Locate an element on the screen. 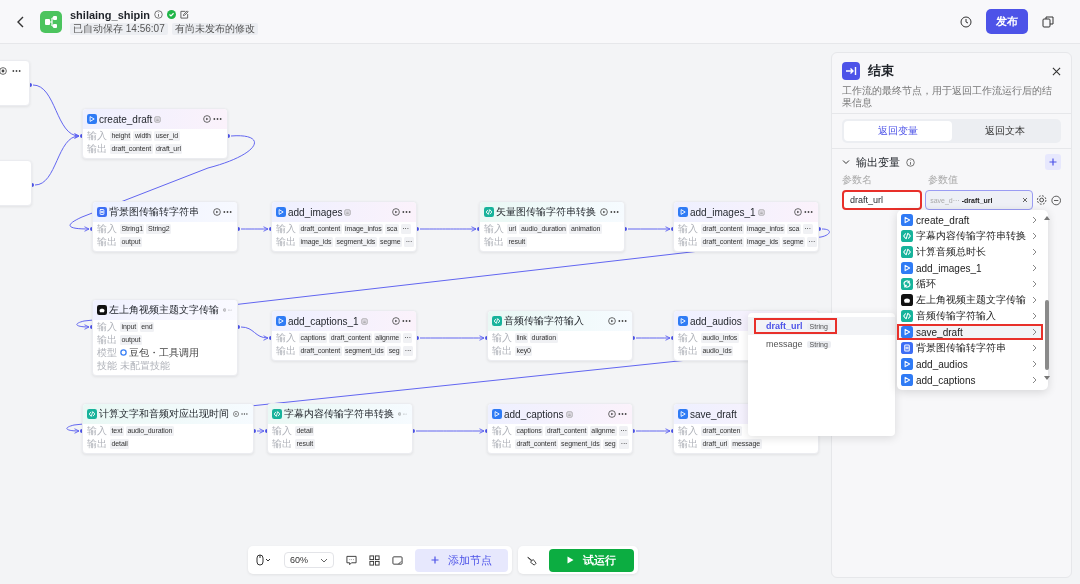  node-option: 计算音频总时长 is located at coordinates (970, 252).